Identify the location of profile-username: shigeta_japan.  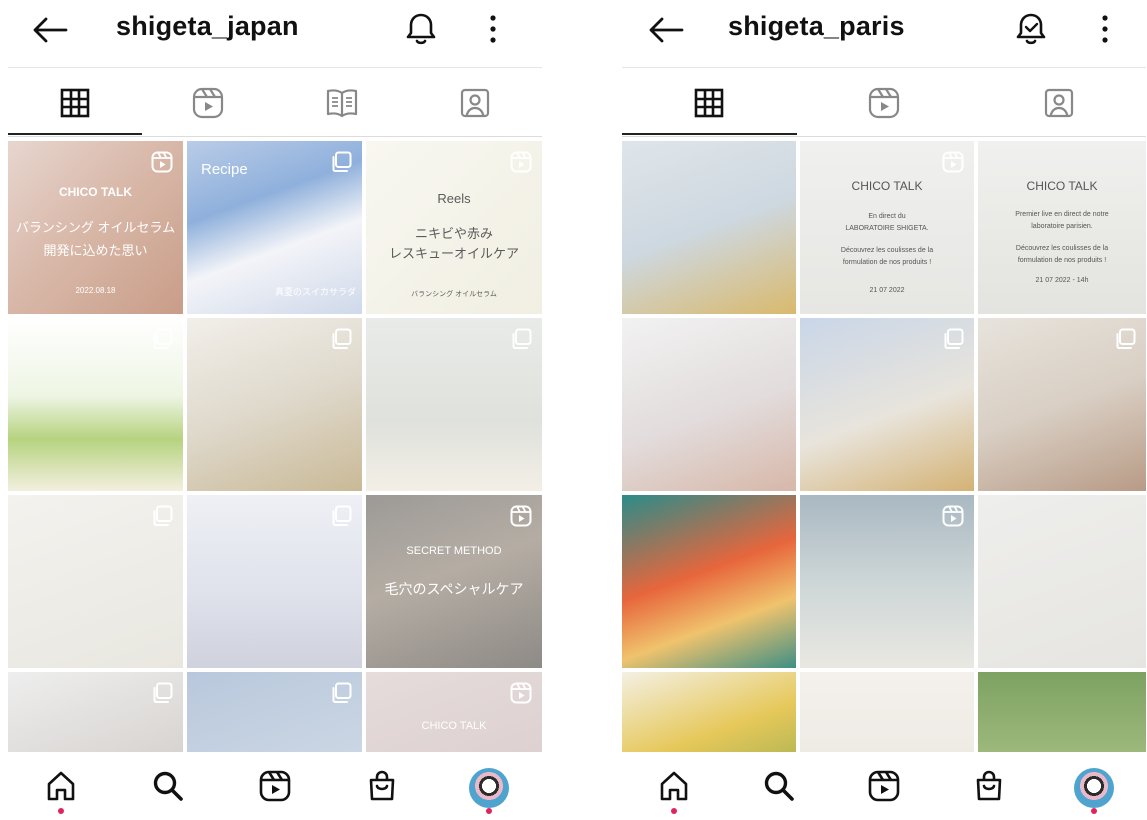
(207, 26).